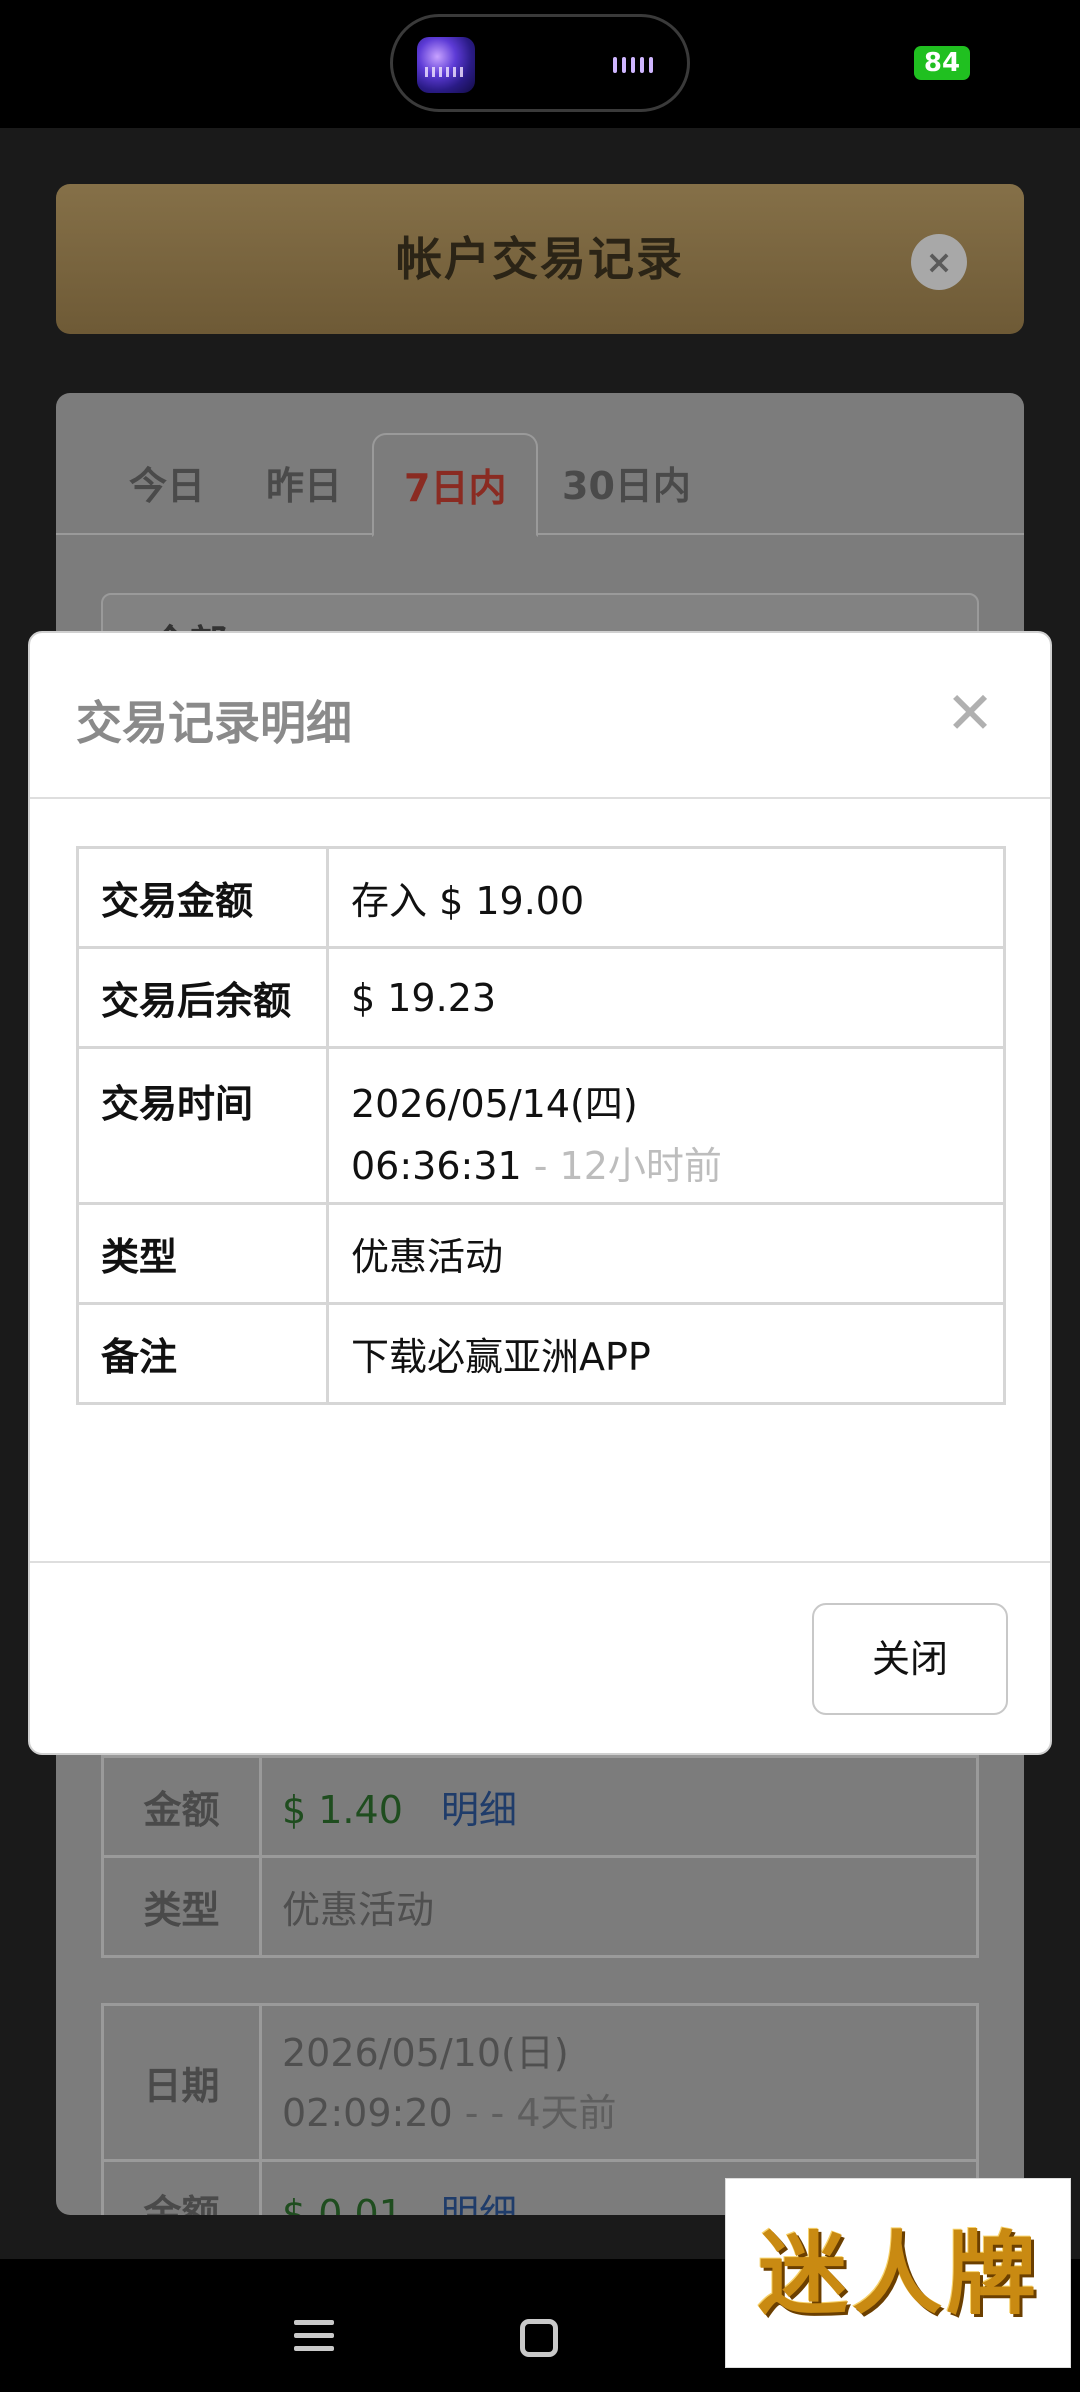  Describe the element at coordinates (304, 482) in the screenshot. I see `tab-yesterday: 昨日` at that location.